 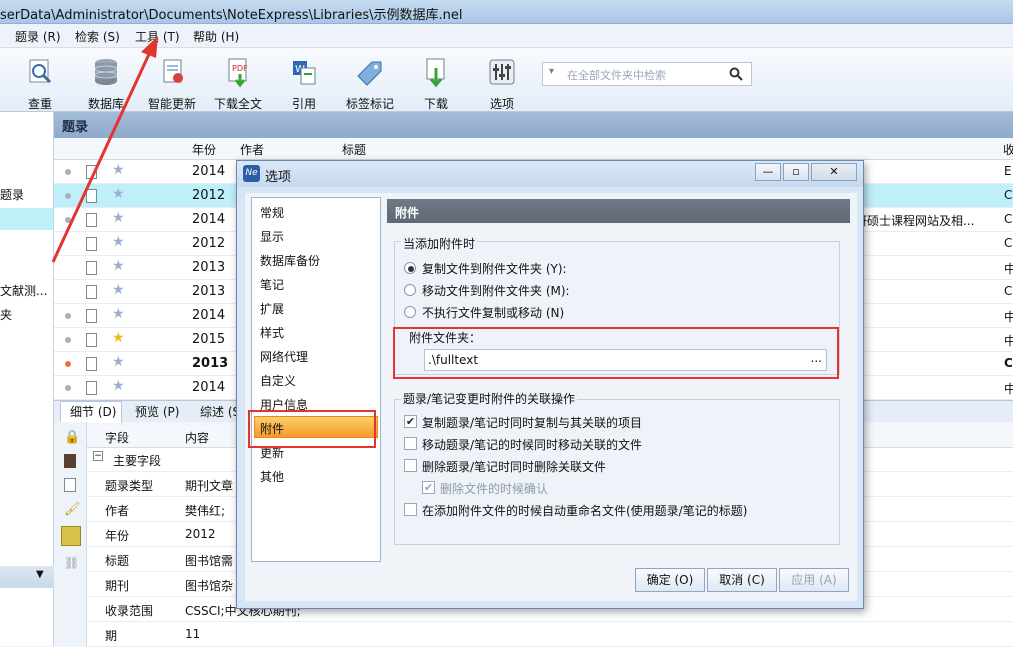 I want to click on highlight-folder-field, so click(x=616, y=353).